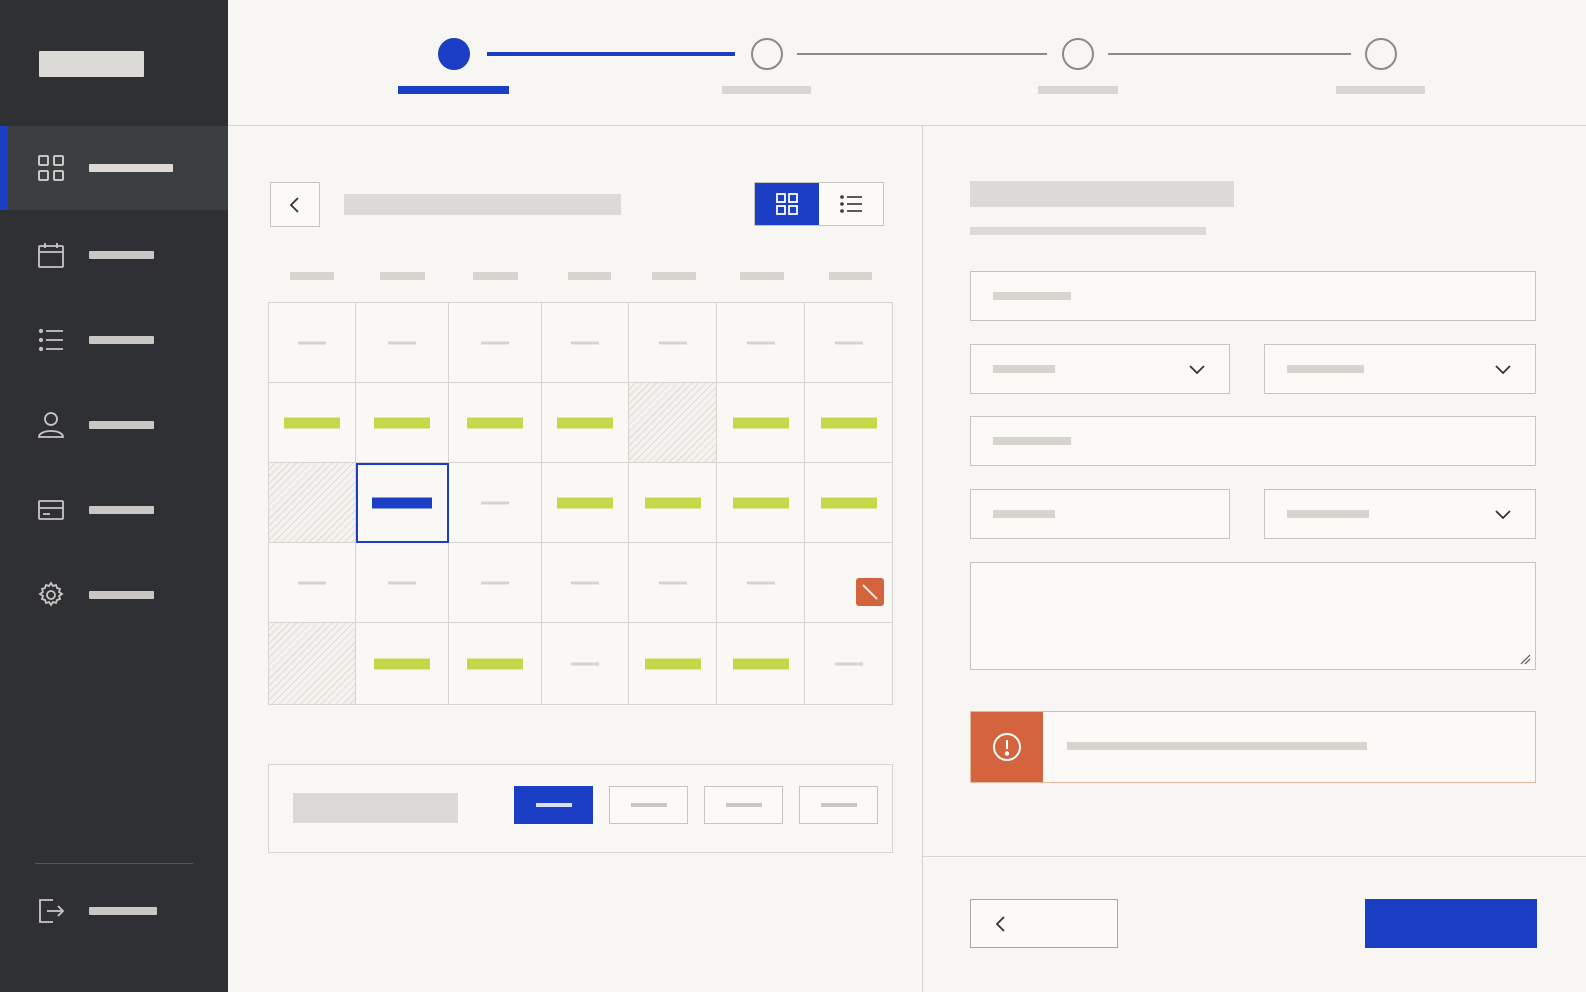  Describe the element at coordinates (1253, 616) in the screenshot. I see `textarea-field` at that location.